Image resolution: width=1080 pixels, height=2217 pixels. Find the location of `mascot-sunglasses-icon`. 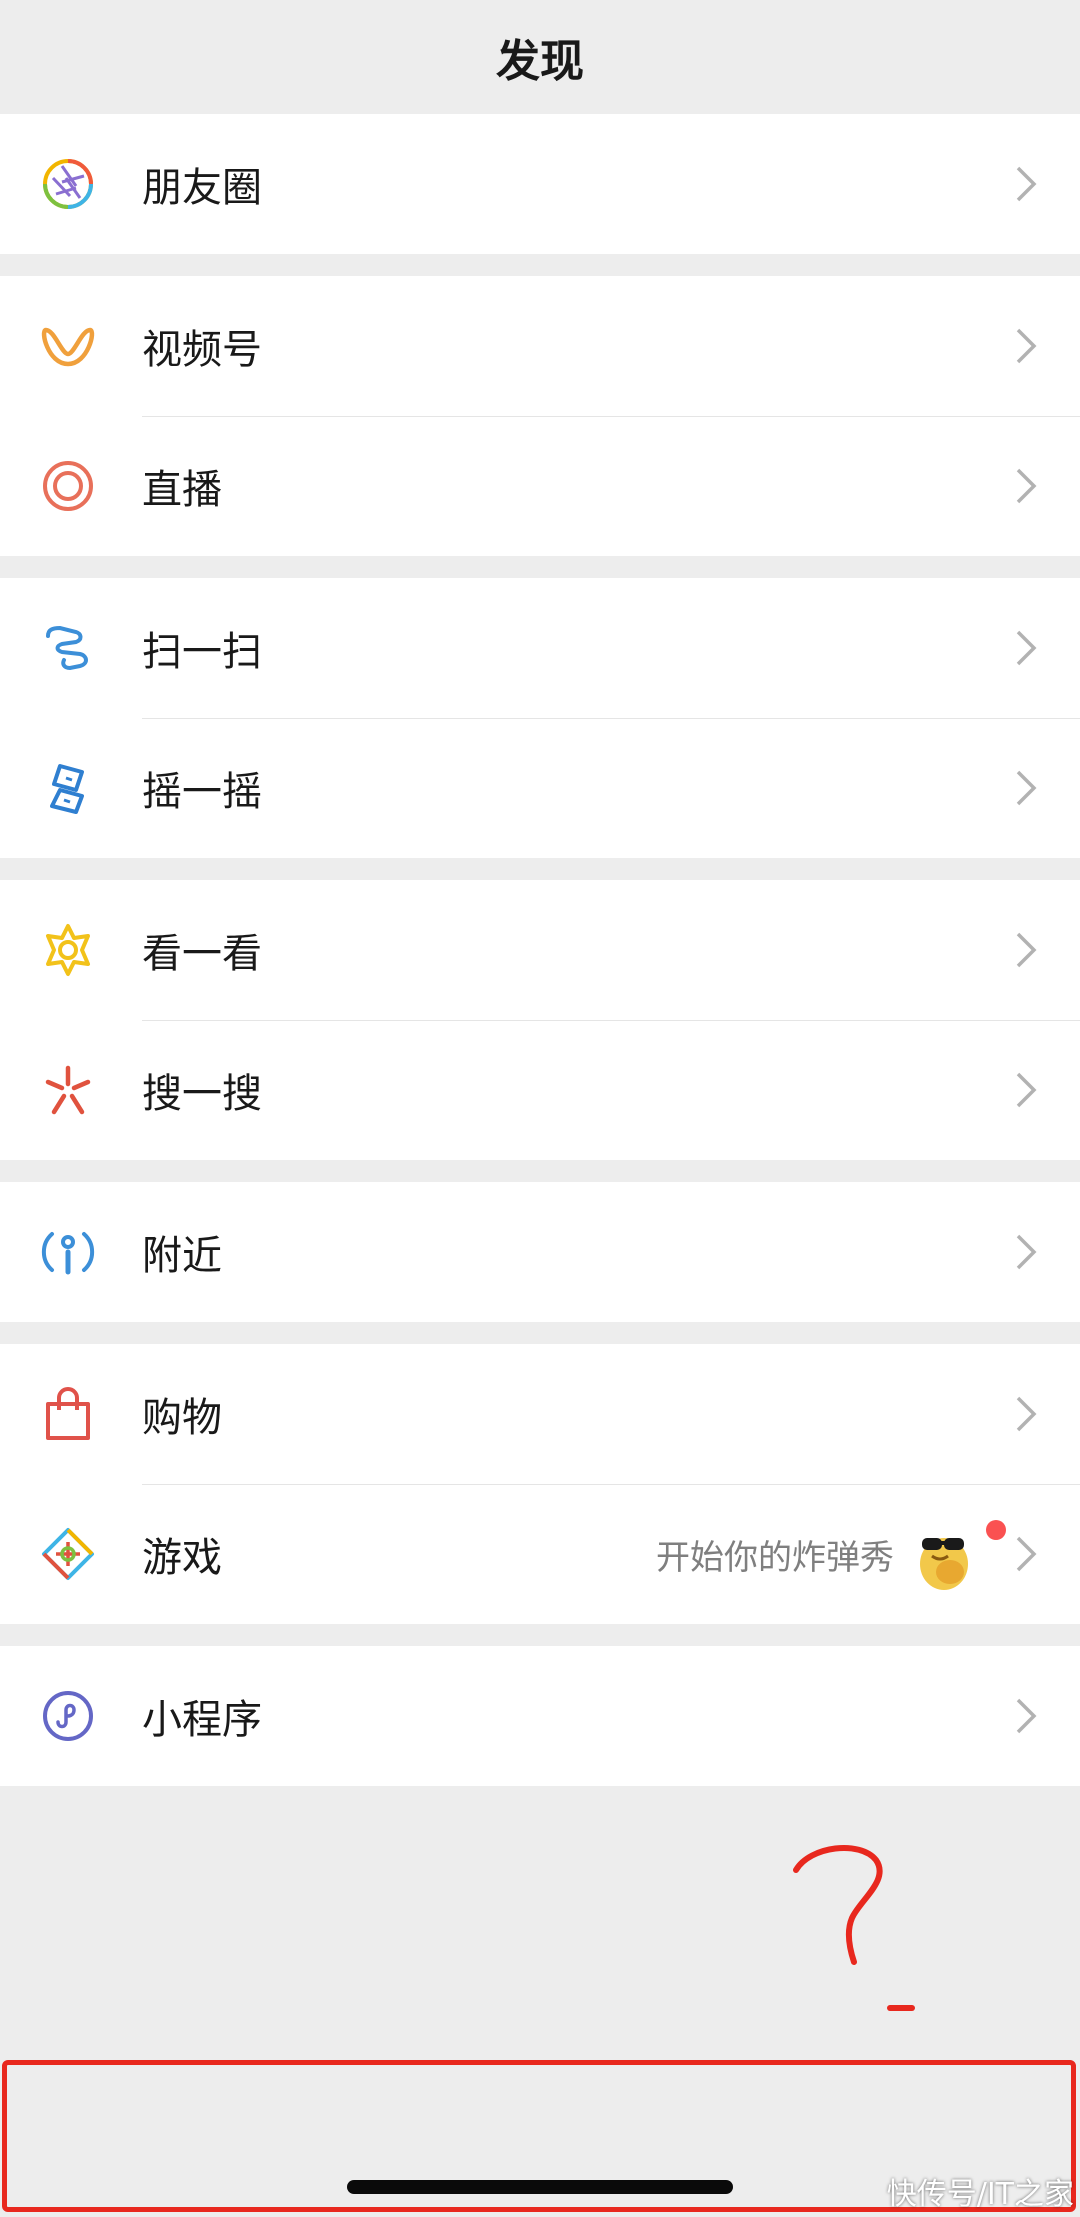

mascot-sunglasses-icon is located at coordinates (945, 1558).